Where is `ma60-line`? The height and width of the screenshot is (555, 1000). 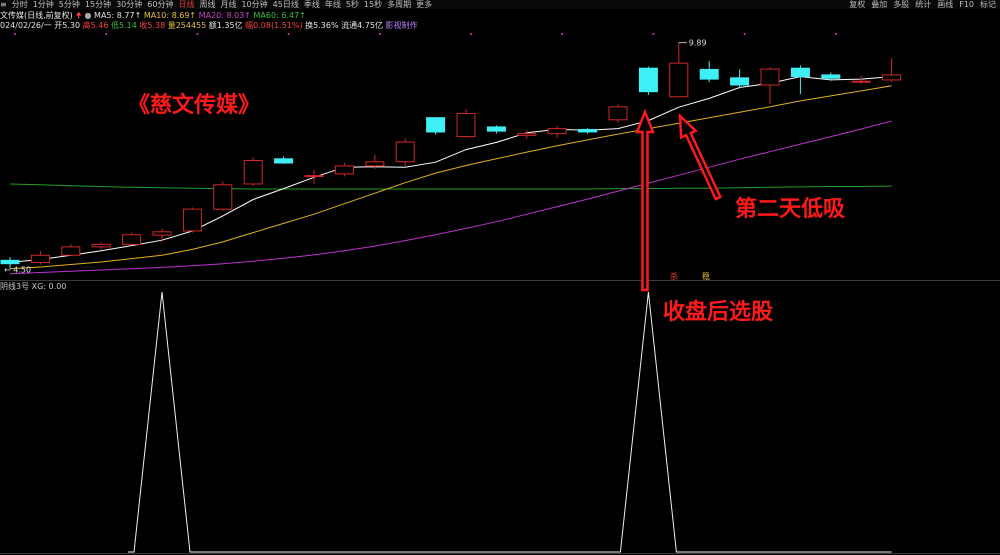 ma60-line is located at coordinates (450, 186).